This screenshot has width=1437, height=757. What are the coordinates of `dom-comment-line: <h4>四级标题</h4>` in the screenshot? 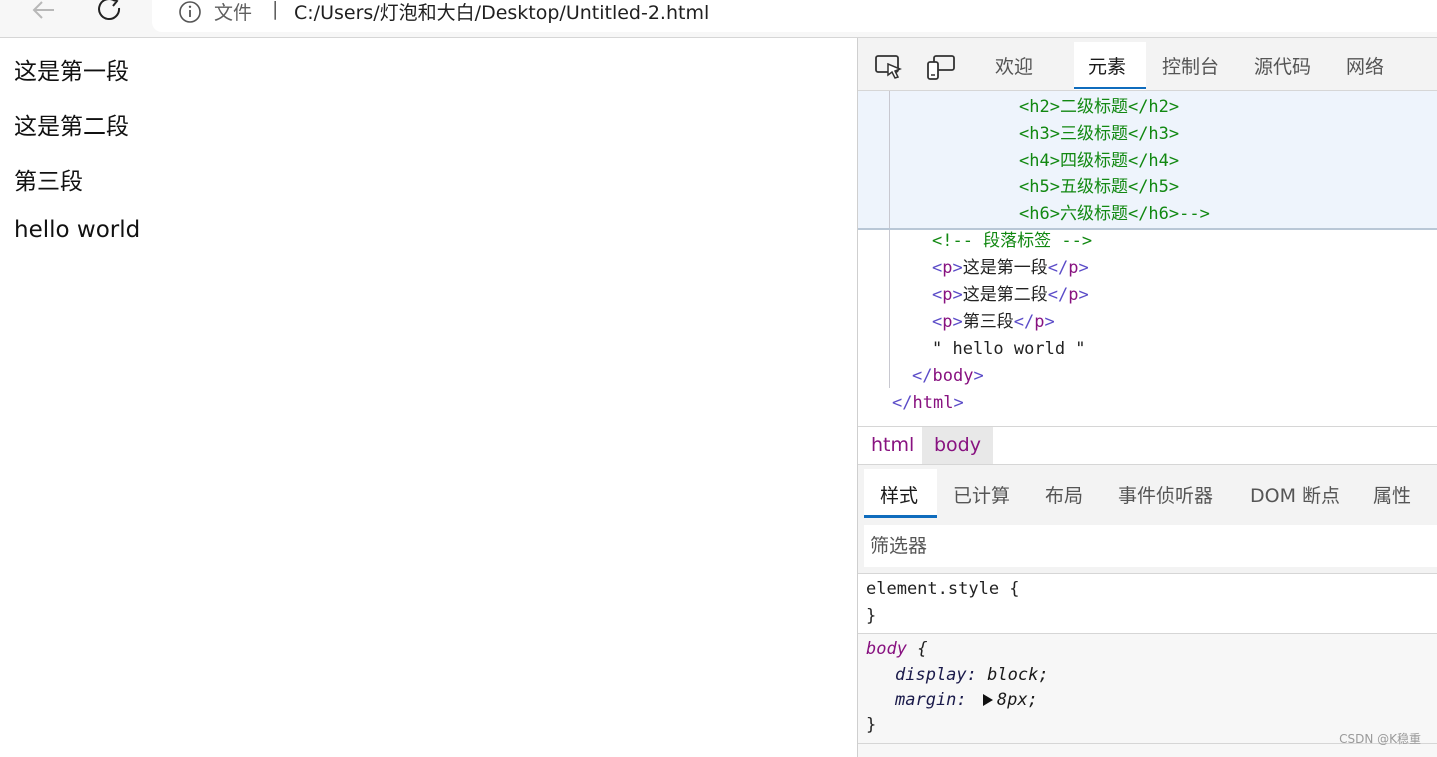 It's located at (1099, 161).